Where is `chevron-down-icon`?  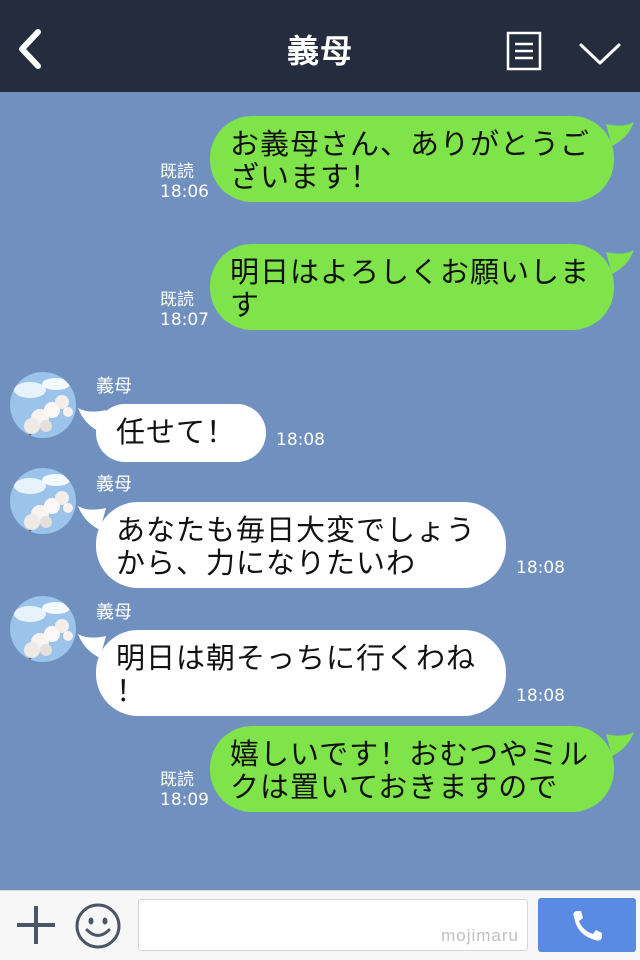
chevron-down-icon is located at coordinates (600, 54).